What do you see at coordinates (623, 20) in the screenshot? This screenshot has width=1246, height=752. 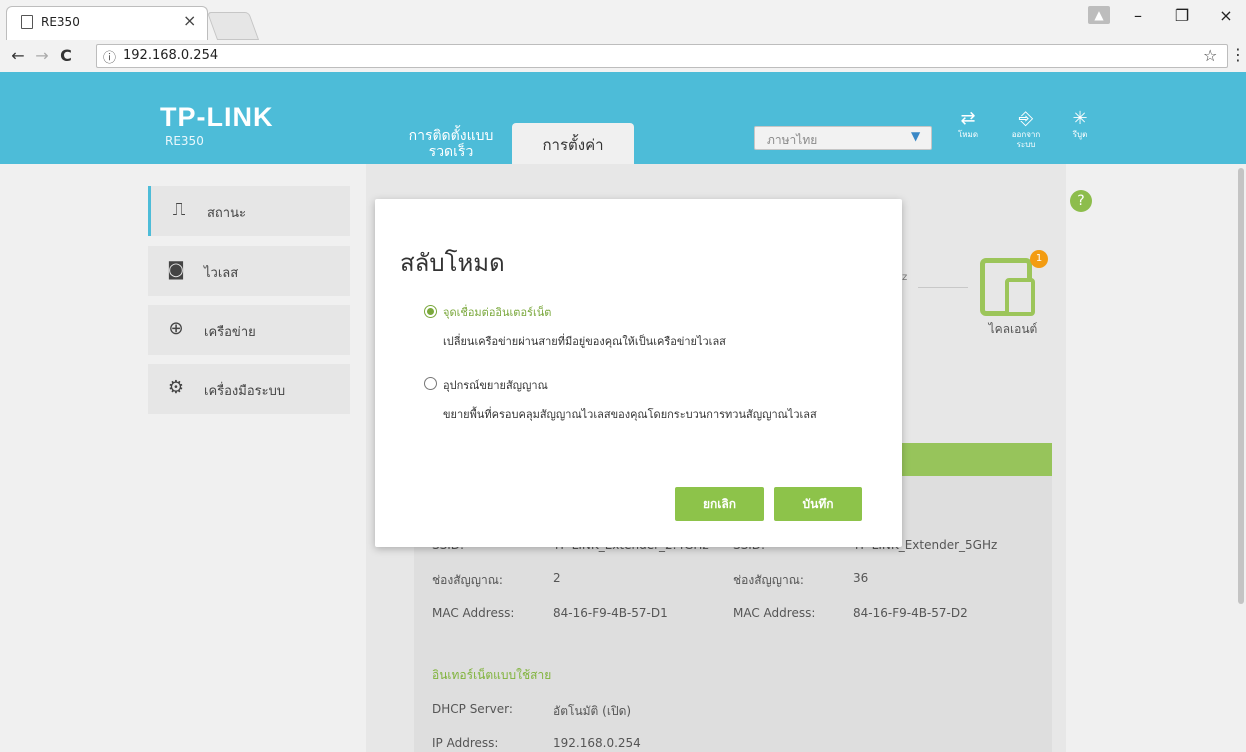 I see `tab-strip: RE350 × ▲ – ❐ ×` at bounding box center [623, 20].